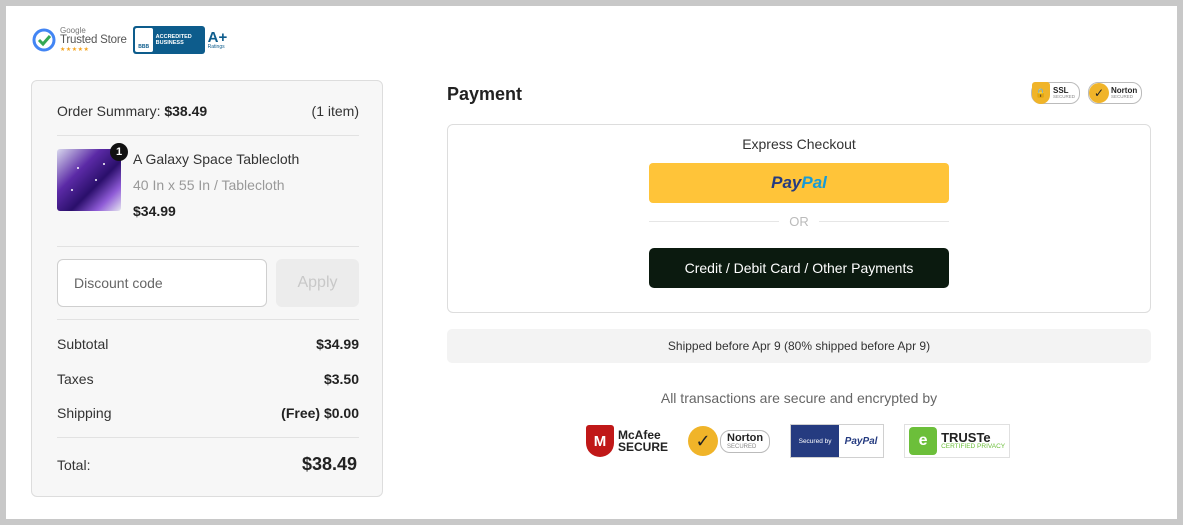 This screenshot has height=525, width=1183. What do you see at coordinates (335, 111) in the screenshot?
I see `item-count: (1 item)` at bounding box center [335, 111].